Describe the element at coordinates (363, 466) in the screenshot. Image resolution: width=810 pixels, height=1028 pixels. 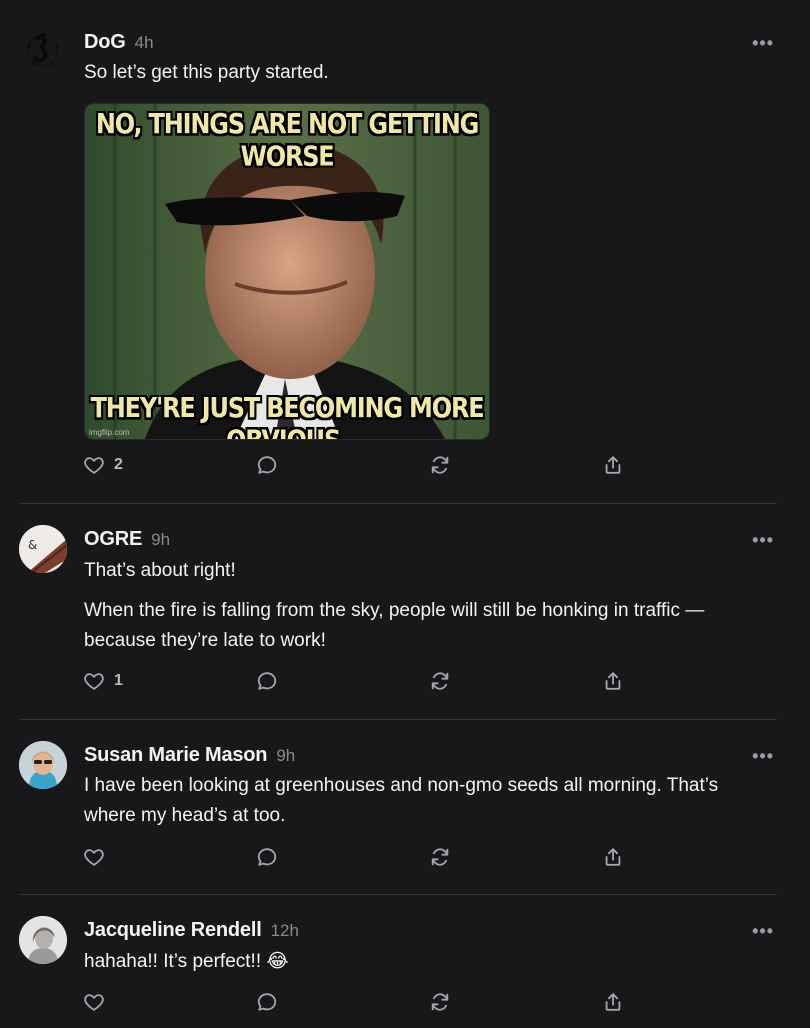
I see `action-bar: 2` at that location.